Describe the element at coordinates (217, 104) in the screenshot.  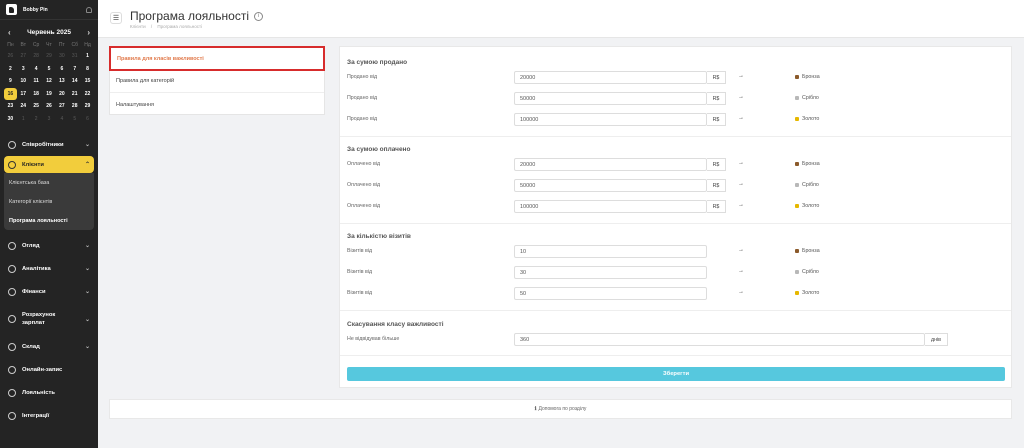
I see `tab-settings: Налаштування` at that location.